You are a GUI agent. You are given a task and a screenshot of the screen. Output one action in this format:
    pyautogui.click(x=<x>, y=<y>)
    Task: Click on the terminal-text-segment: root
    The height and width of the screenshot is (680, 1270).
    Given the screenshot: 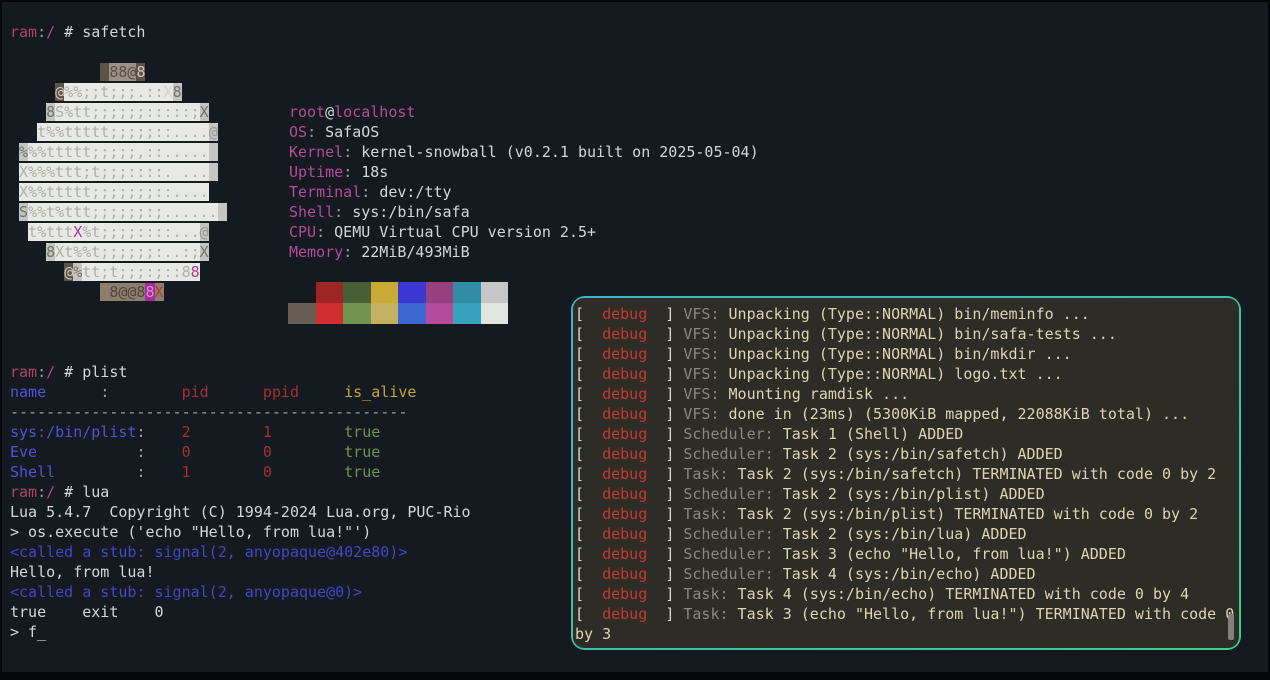 What is the action you would take?
    pyautogui.click(x=307, y=112)
    